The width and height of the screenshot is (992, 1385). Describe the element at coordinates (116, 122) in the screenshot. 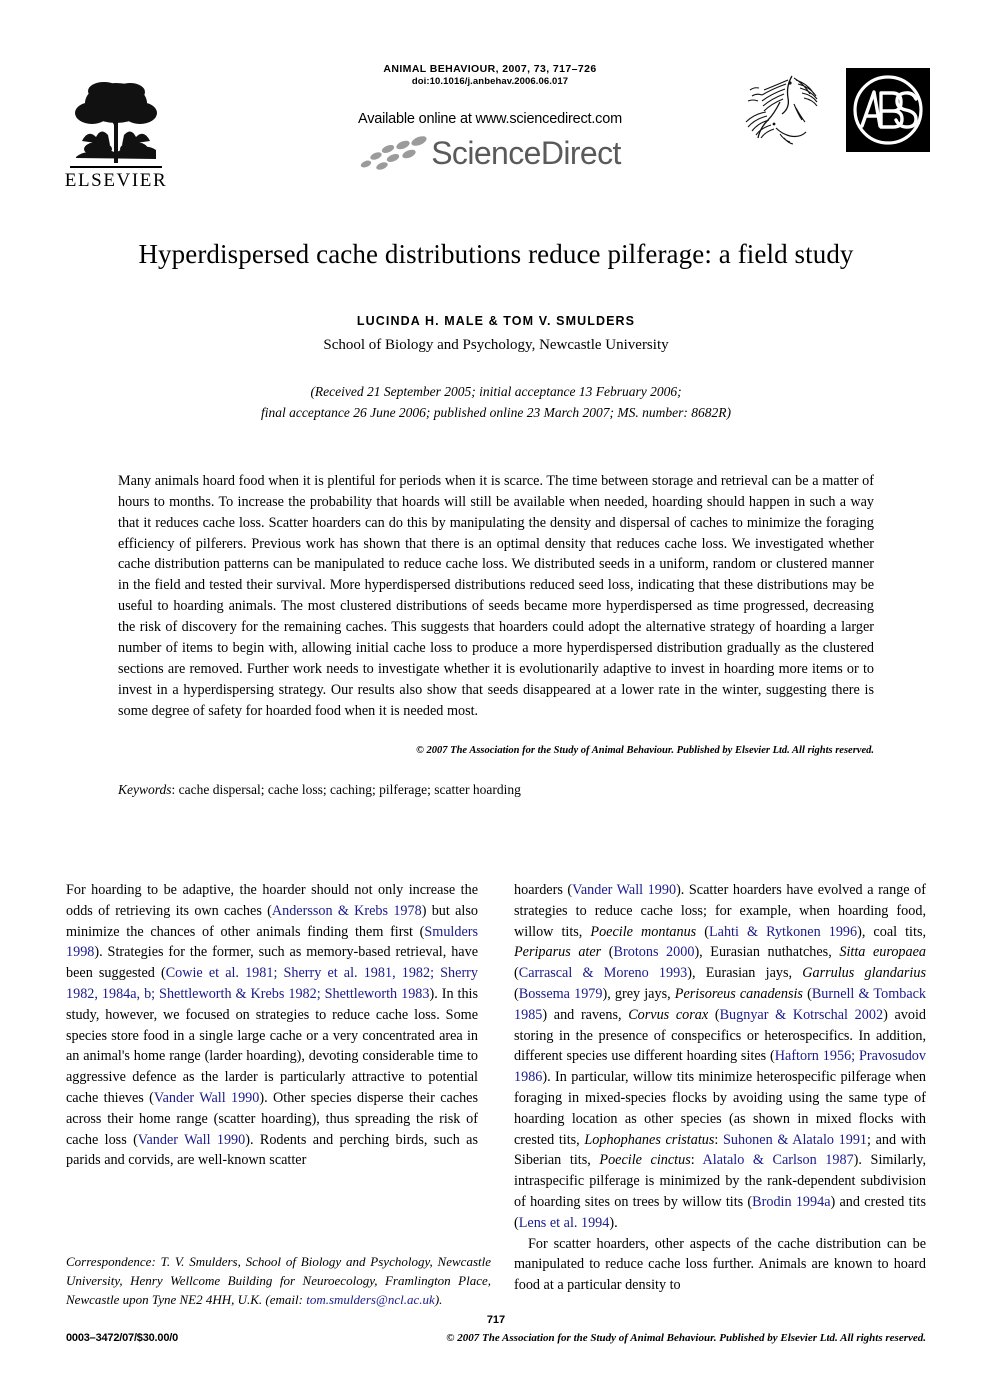

I see `elsevier-tree-icon` at that location.